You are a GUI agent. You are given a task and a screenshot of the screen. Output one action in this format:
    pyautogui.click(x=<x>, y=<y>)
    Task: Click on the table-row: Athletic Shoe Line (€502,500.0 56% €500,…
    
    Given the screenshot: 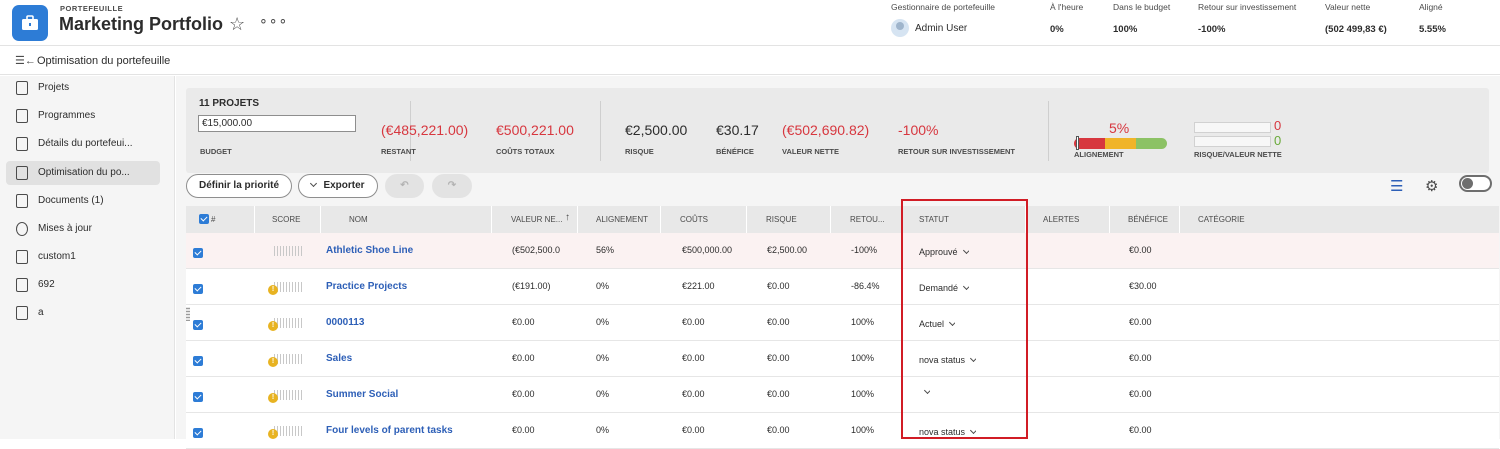 What is the action you would take?
    pyautogui.click(x=842, y=251)
    